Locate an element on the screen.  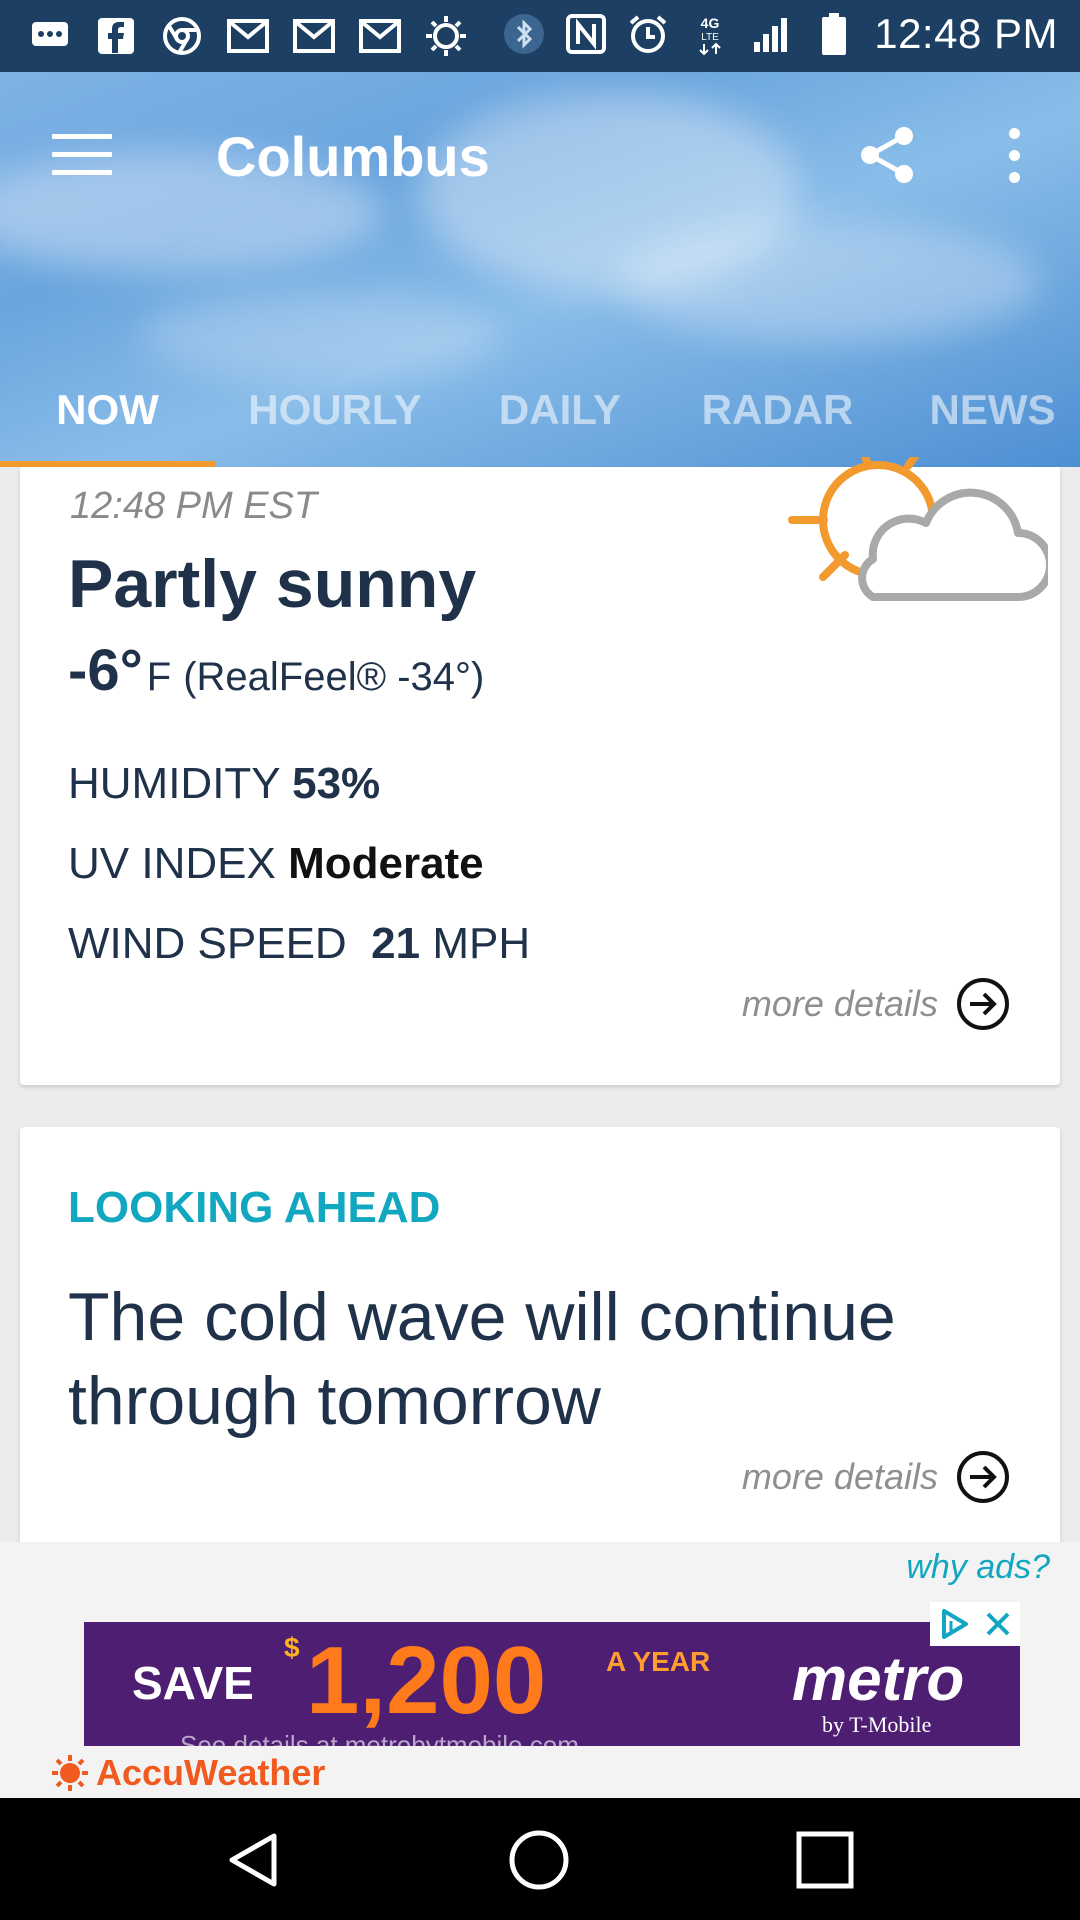
home-icon is located at coordinates (539, 1860).